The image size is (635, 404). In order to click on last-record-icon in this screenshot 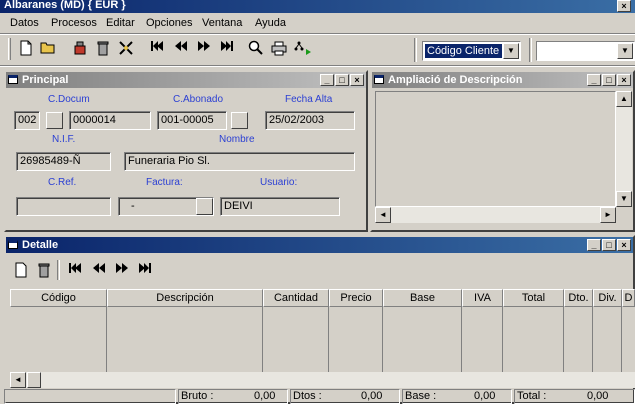, I will do `click(227, 48)`.